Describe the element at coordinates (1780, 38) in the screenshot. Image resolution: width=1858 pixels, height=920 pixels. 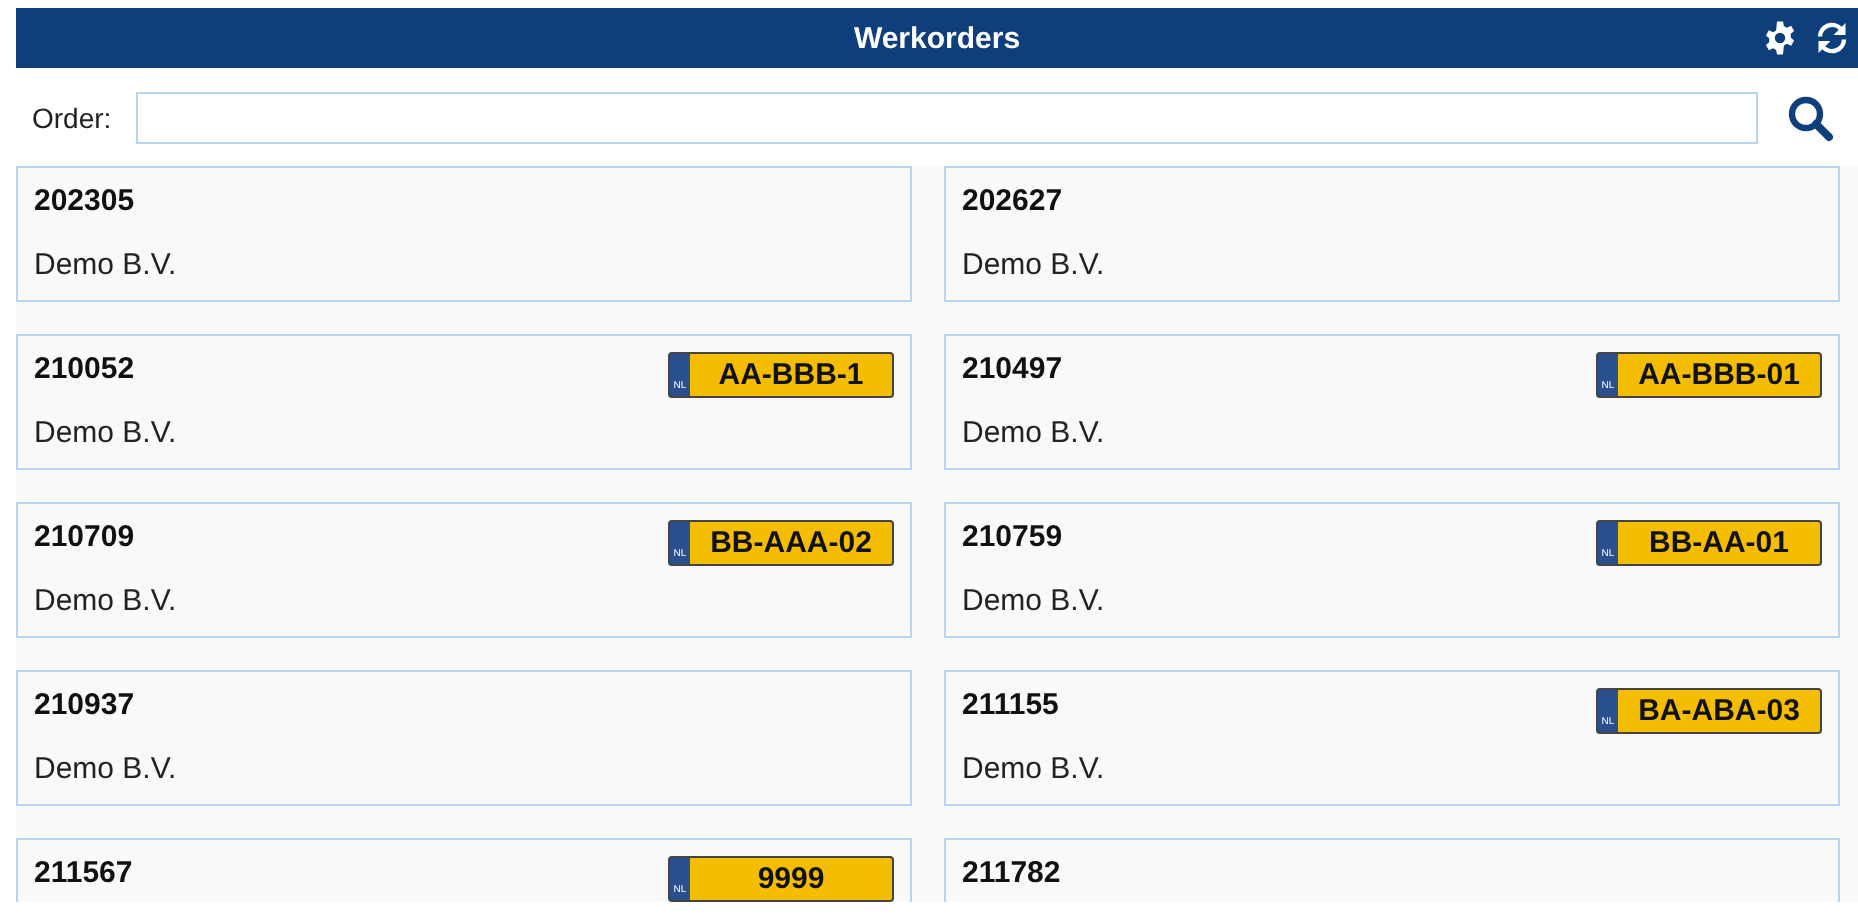
I see `settings-icon` at that location.